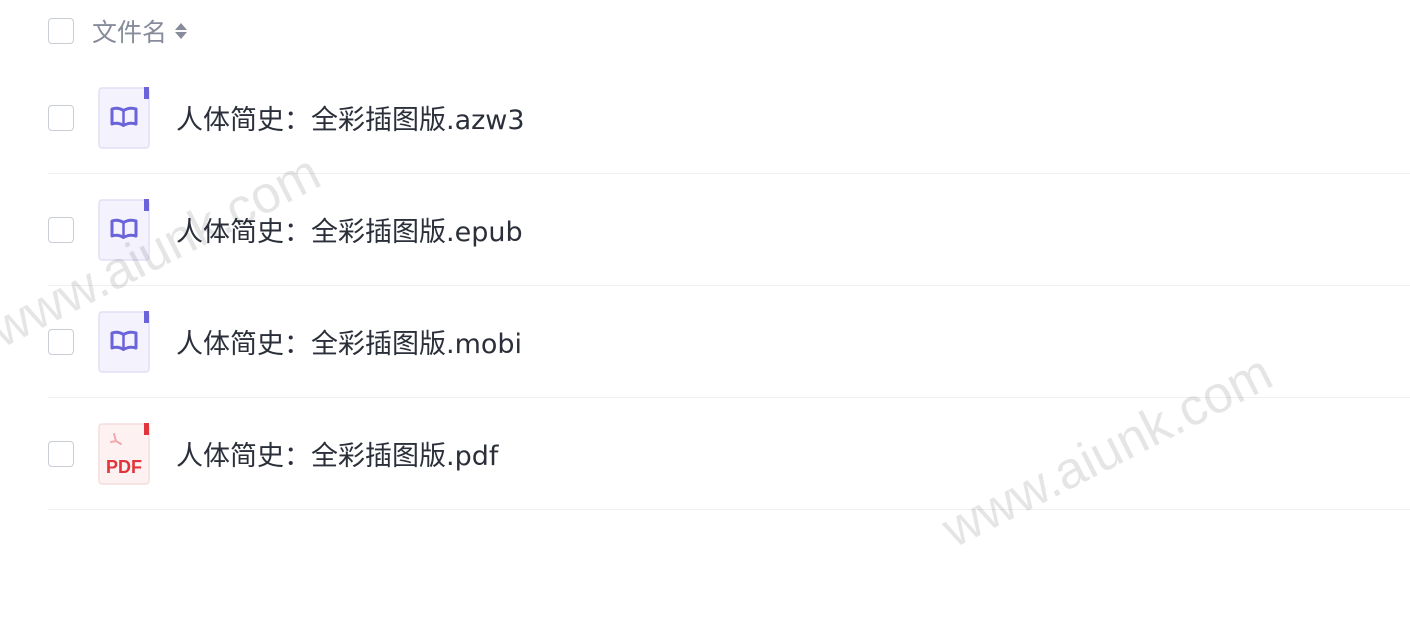  I want to click on file-name: 人体简史：全彩插图版.azw3, so click(350, 117).